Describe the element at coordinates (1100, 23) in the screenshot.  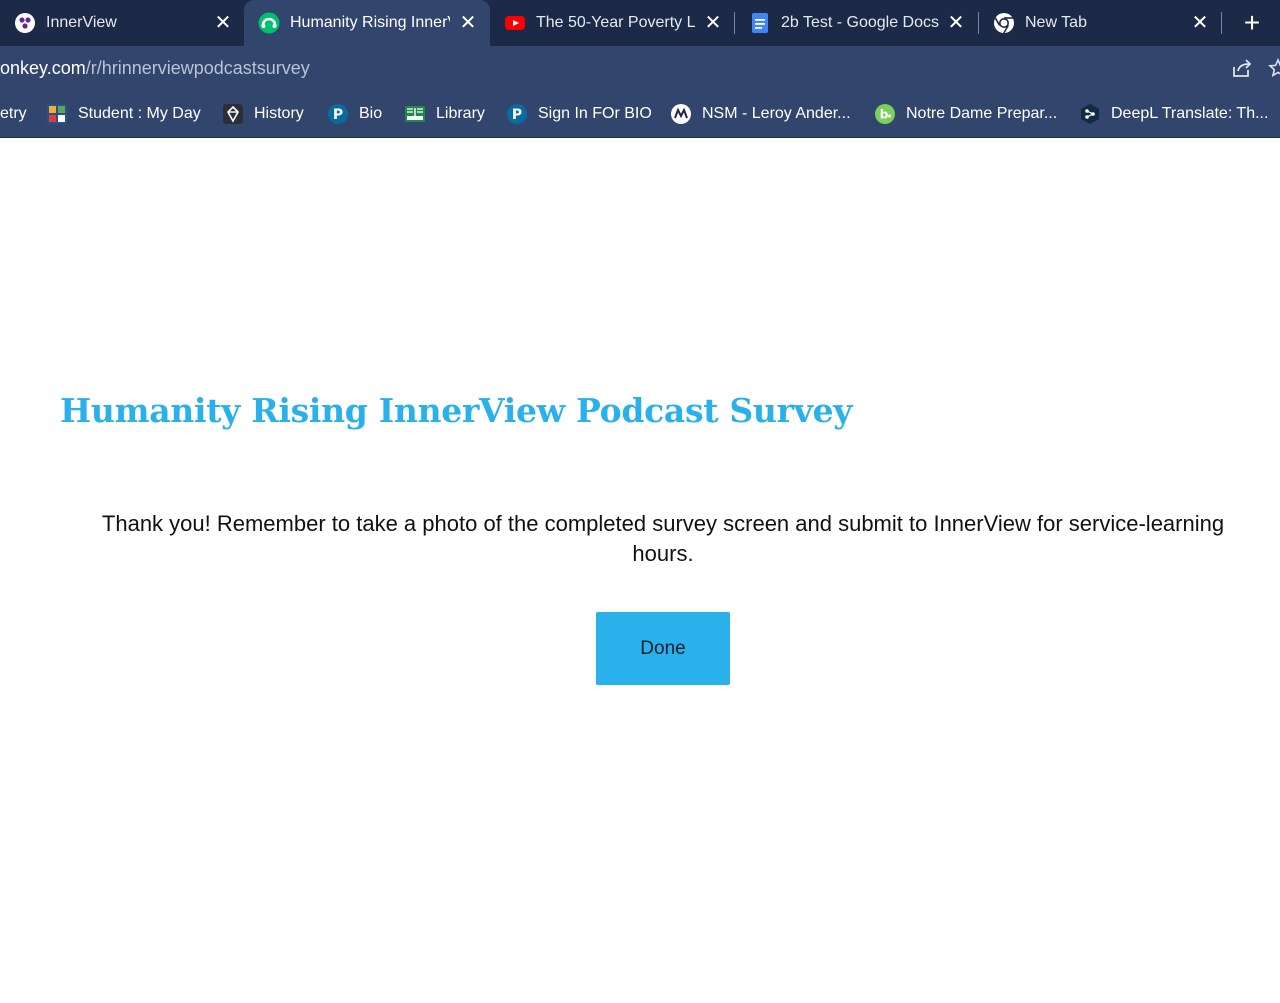
I see `tab-new-tab: New Tab ✕` at that location.